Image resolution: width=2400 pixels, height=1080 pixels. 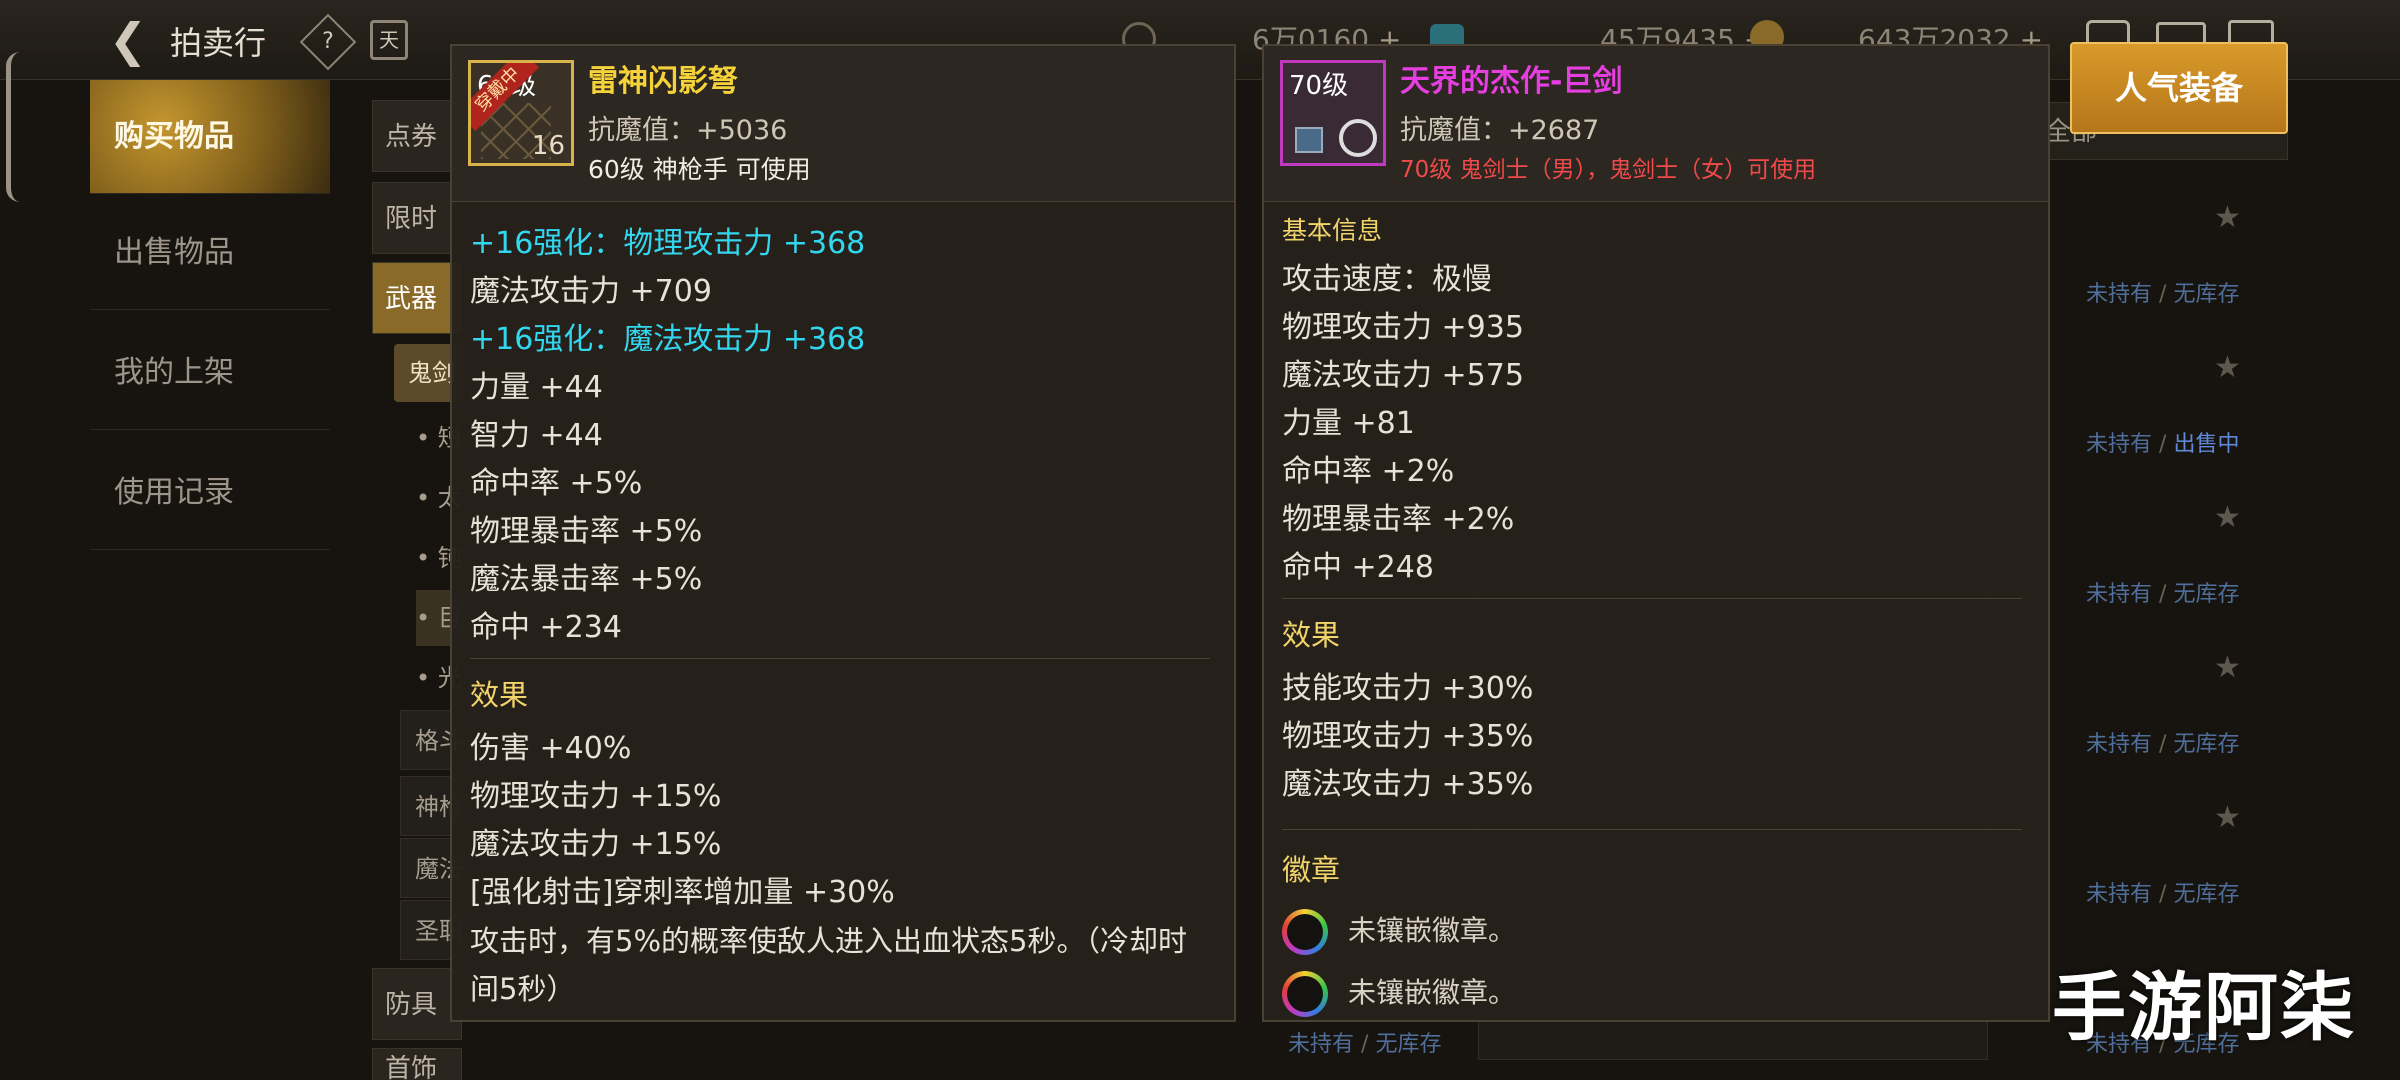 I want to click on listing-status: 未持有 / 出售中, so click(x=2162, y=442).